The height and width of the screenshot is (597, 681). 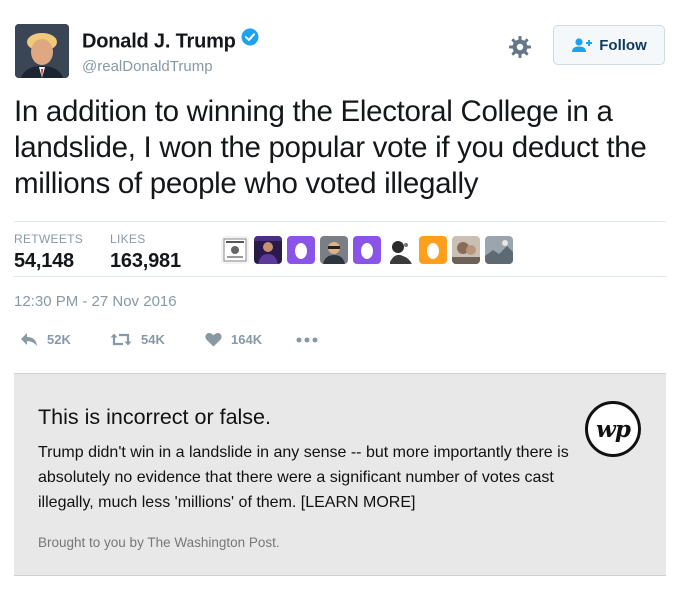 What do you see at coordinates (159, 41) in the screenshot?
I see `display-name-text: Donald J. Trump` at bounding box center [159, 41].